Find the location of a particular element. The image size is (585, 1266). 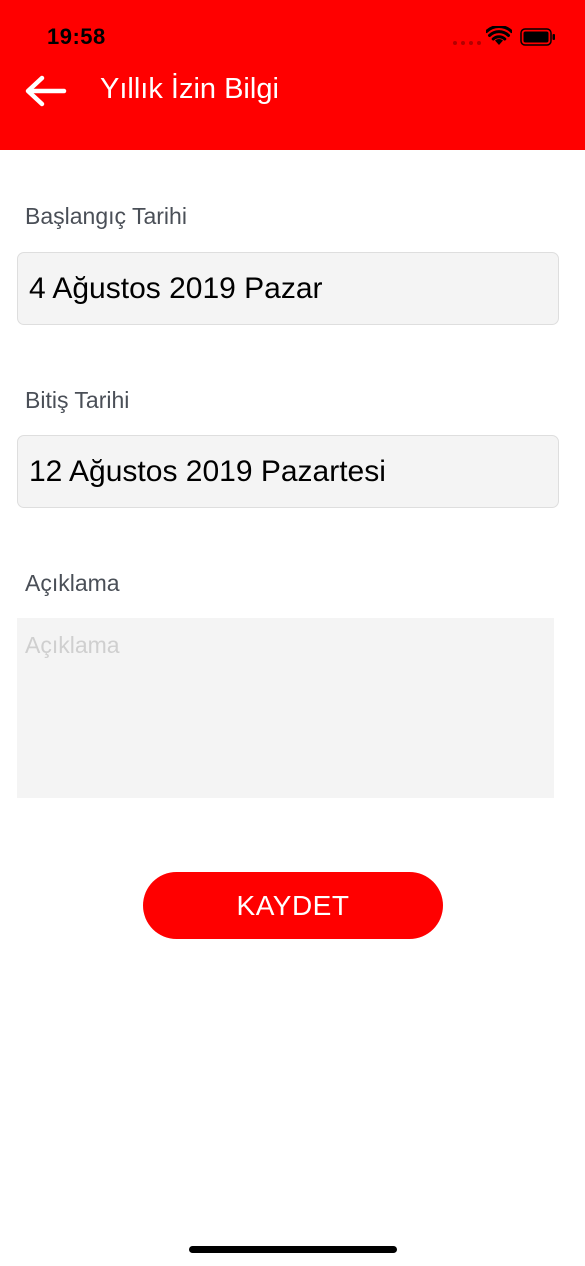

app-header: 19:58 Yıllık İzin Bilgi is located at coordinates (292, 75).